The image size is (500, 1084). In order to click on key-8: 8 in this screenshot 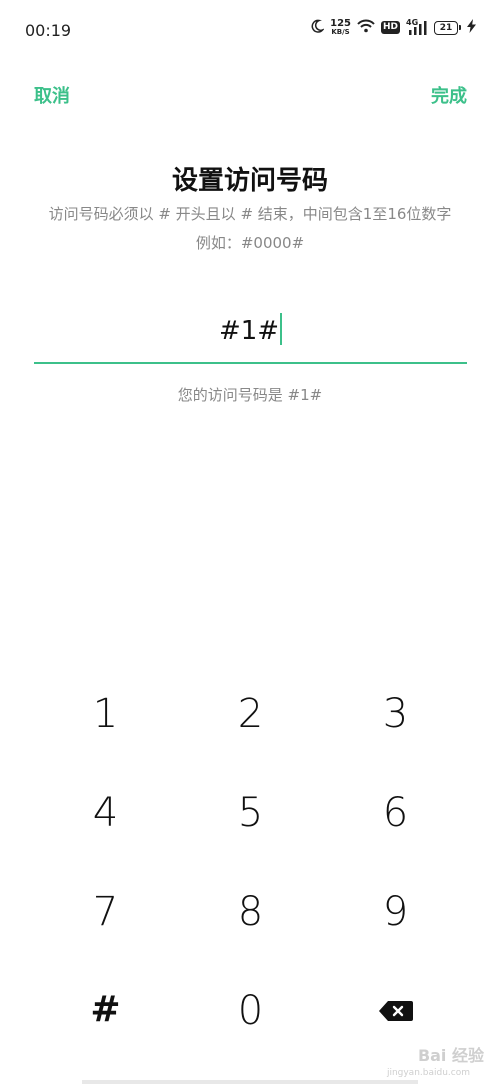, I will do `click(250, 912)`.